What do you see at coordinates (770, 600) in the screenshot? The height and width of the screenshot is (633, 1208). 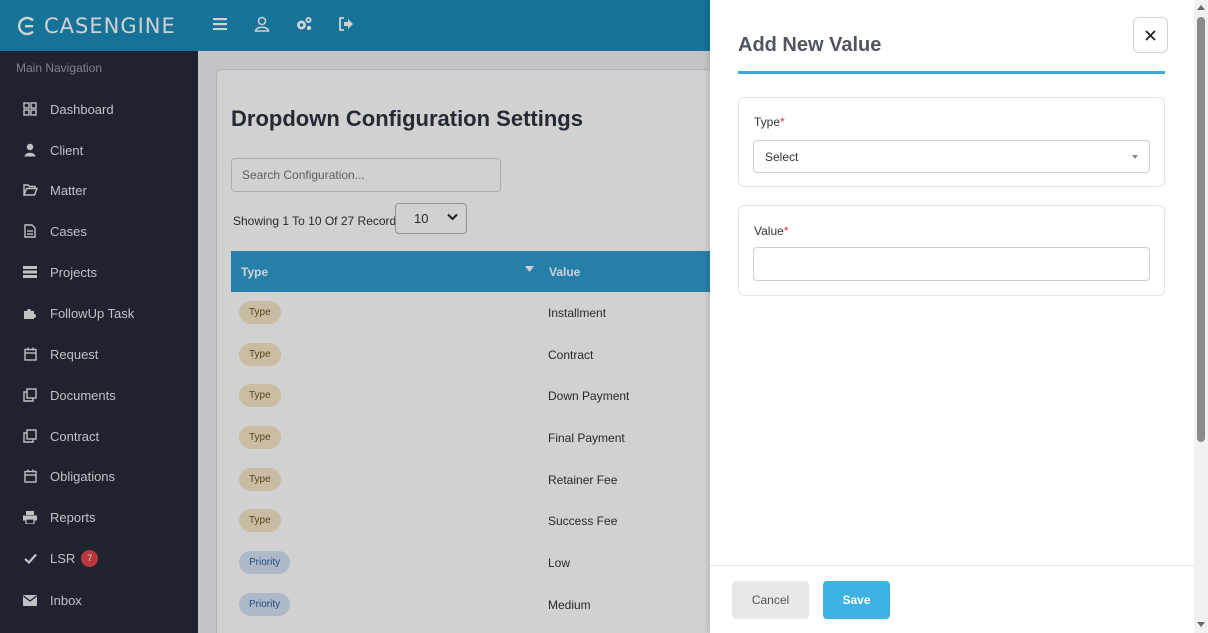 I see `cancel-button: Cancel` at bounding box center [770, 600].